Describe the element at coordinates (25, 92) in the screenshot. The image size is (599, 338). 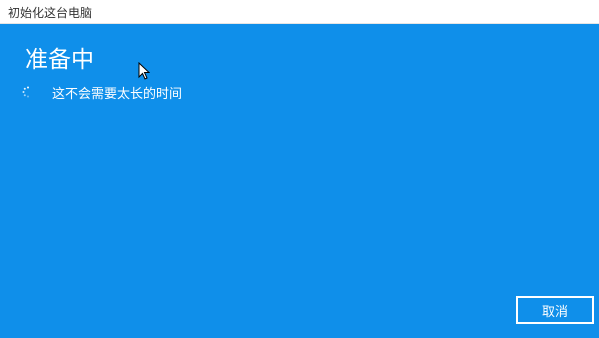
I see `loading-spinner-icon` at that location.